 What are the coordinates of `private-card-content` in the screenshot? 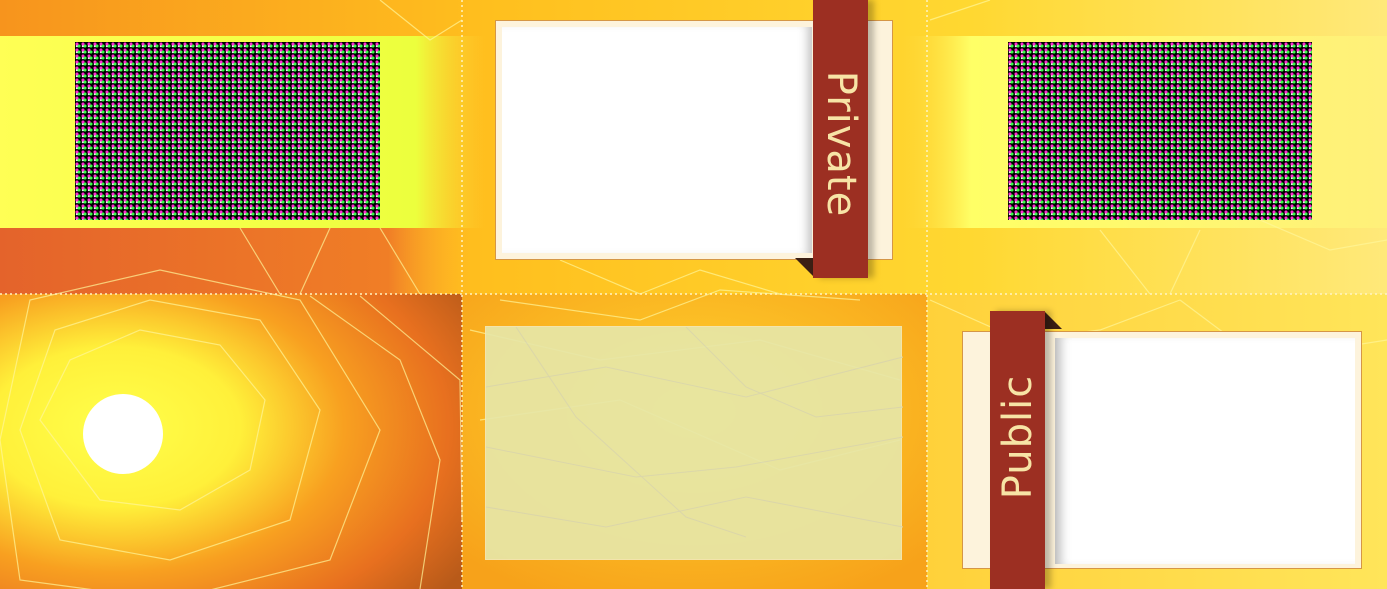 It's located at (657, 140).